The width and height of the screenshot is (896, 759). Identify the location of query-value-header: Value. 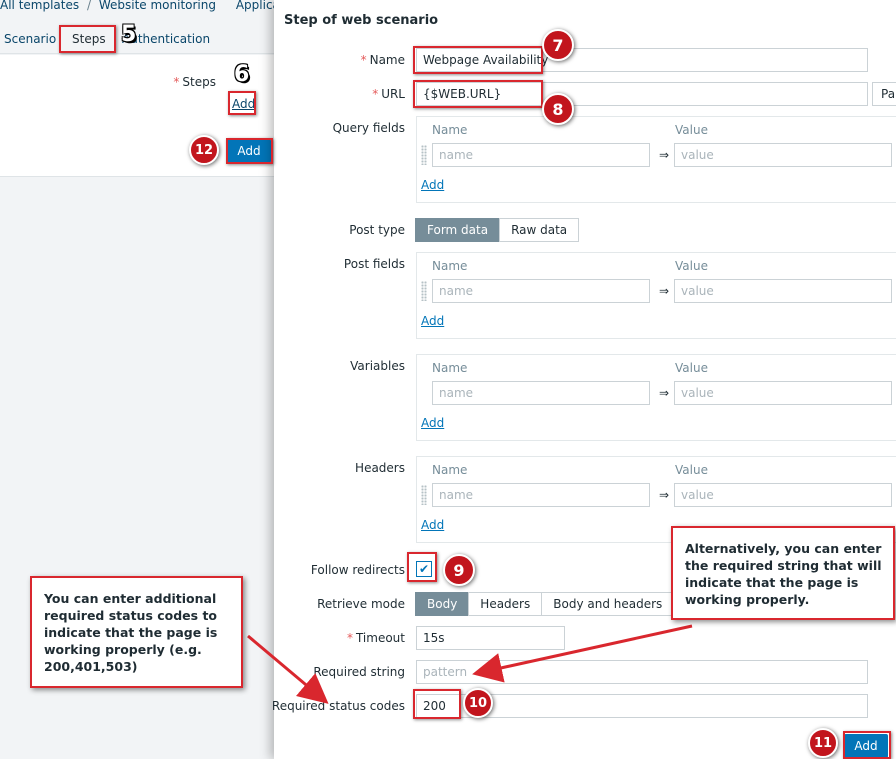
(691, 130).